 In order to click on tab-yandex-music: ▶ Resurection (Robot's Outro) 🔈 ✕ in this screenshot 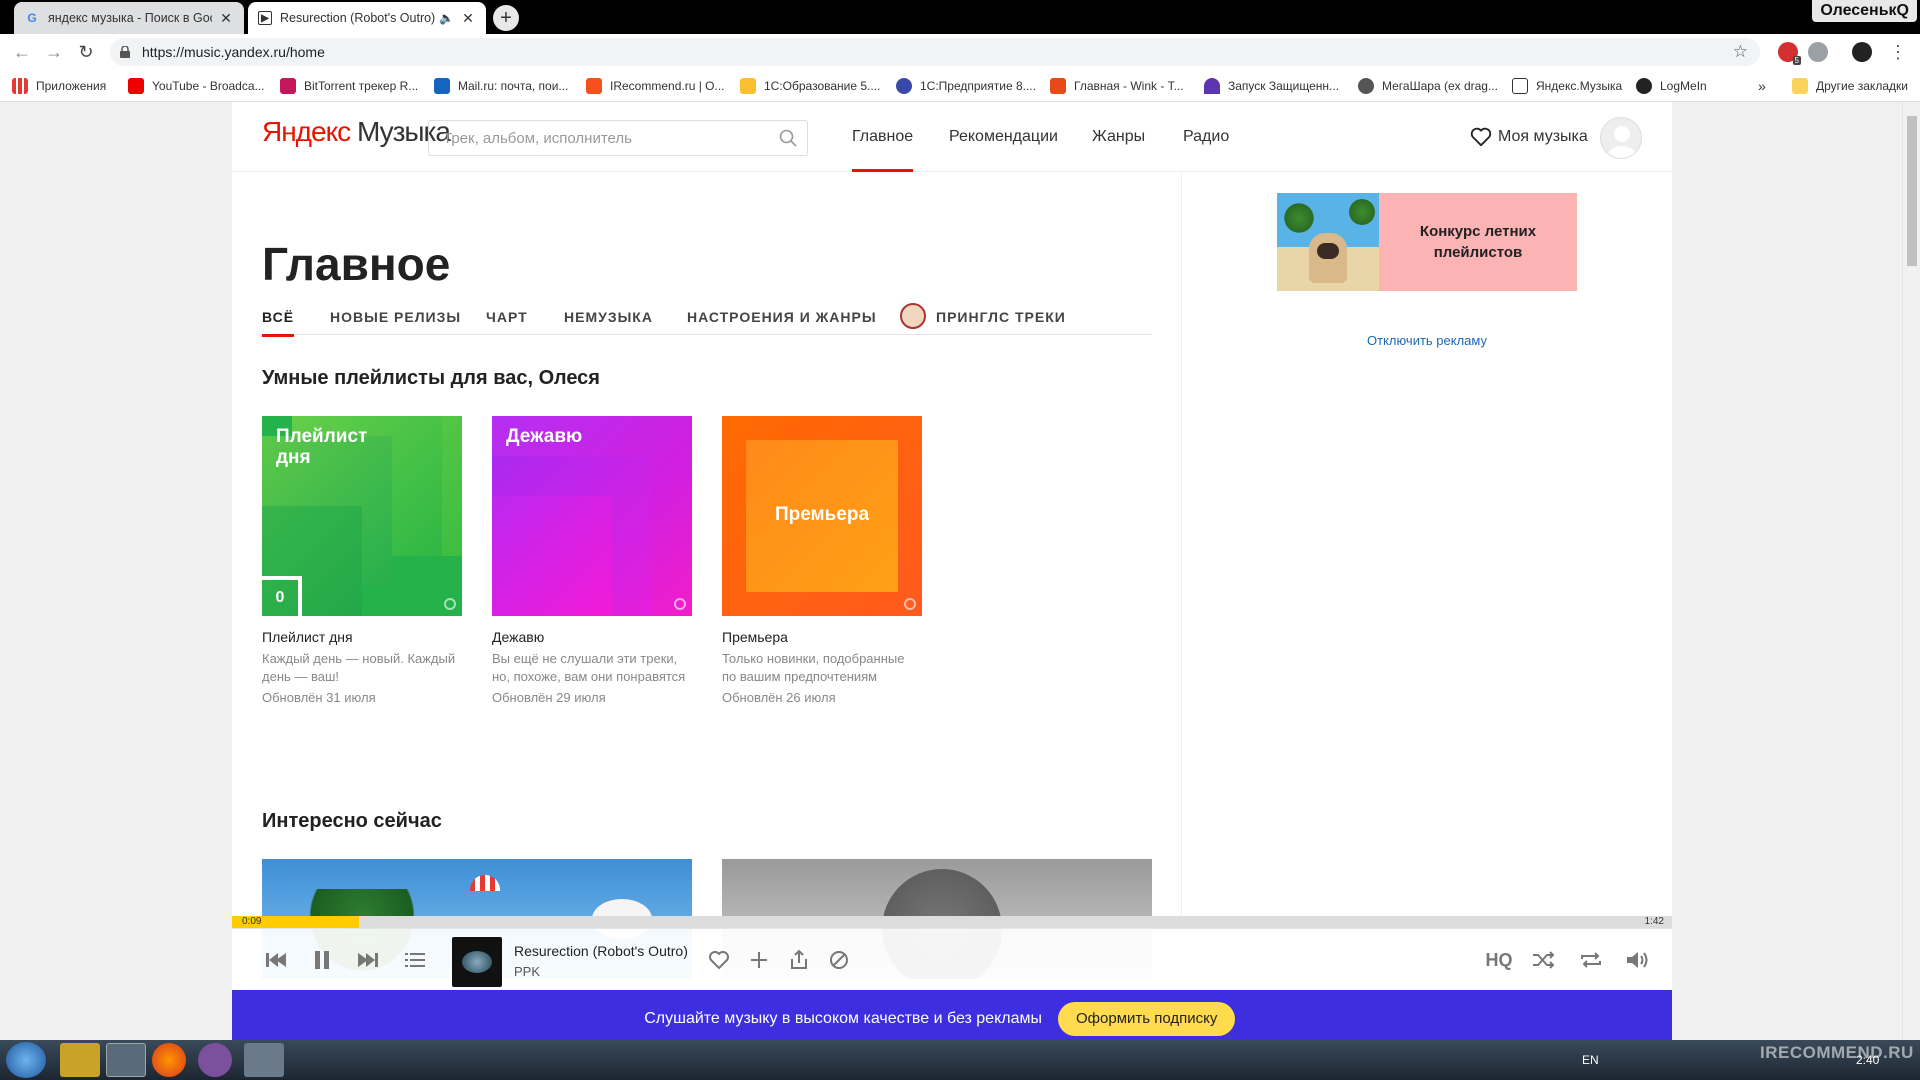, I will do `click(367, 18)`.